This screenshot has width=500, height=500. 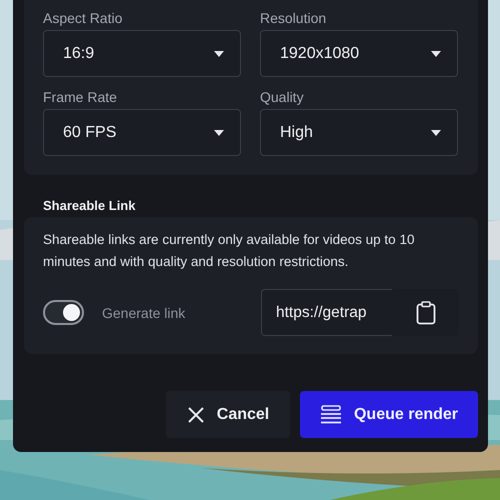 What do you see at coordinates (326, 312) in the screenshot?
I see `link-field: https://getrap` at bounding box center [326, 312].